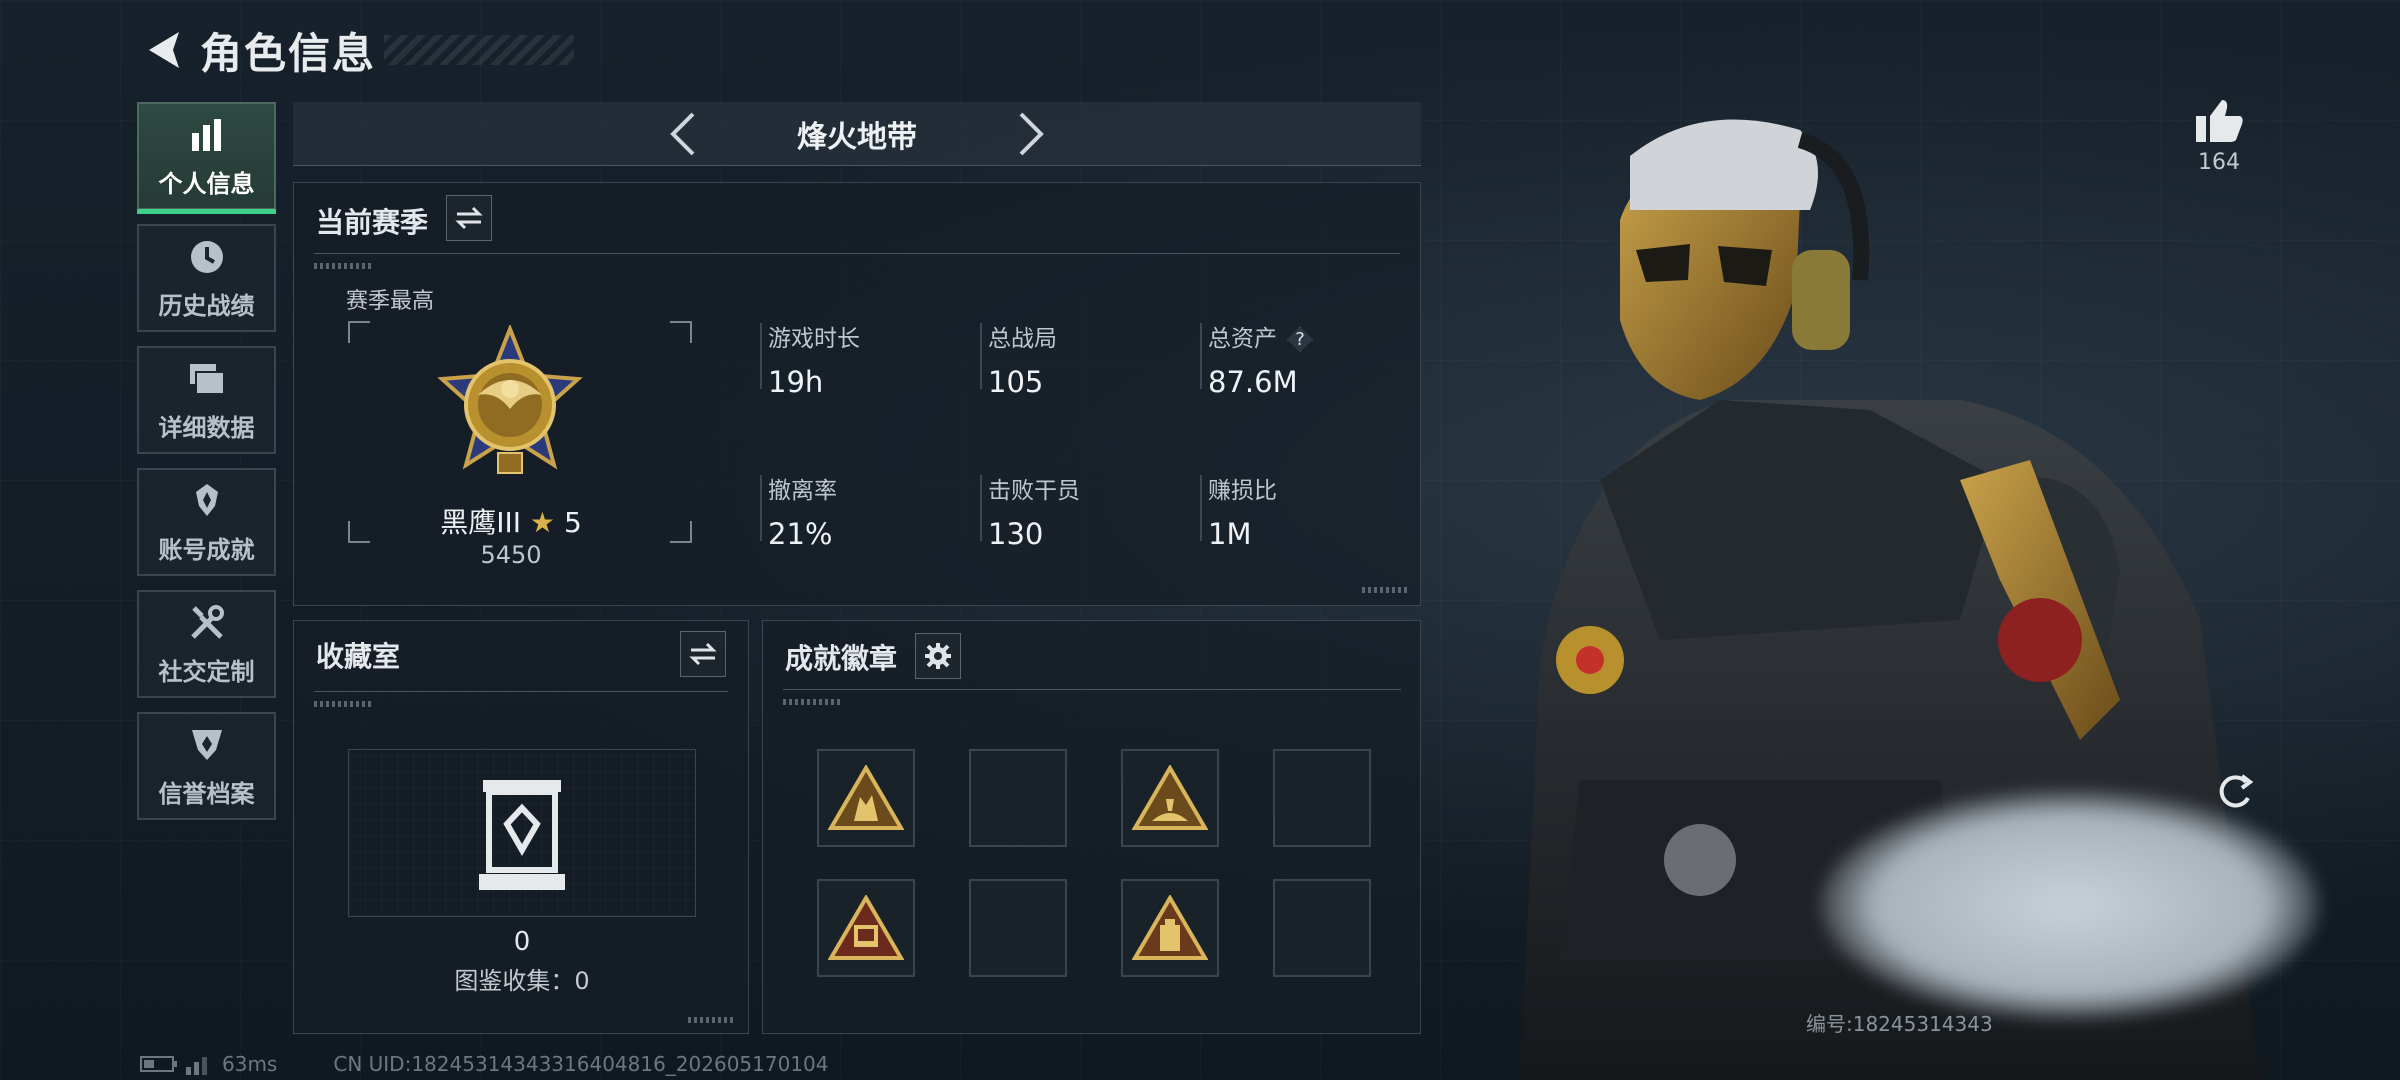 The width and height of the screenshot is (2400, 1080). Describe the element at coordinates (207, 135) in the screenshot. I see `bar-chart-icon` at that location.